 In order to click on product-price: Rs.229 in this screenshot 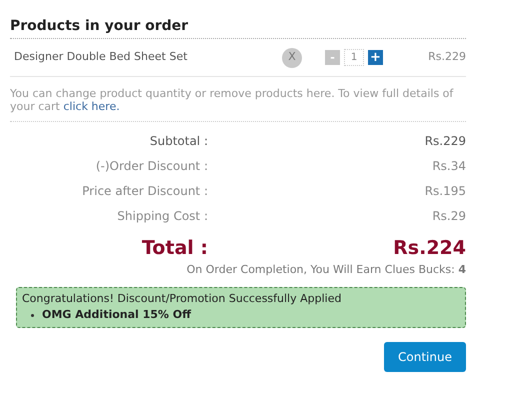, I will do `click(447, 57)`.